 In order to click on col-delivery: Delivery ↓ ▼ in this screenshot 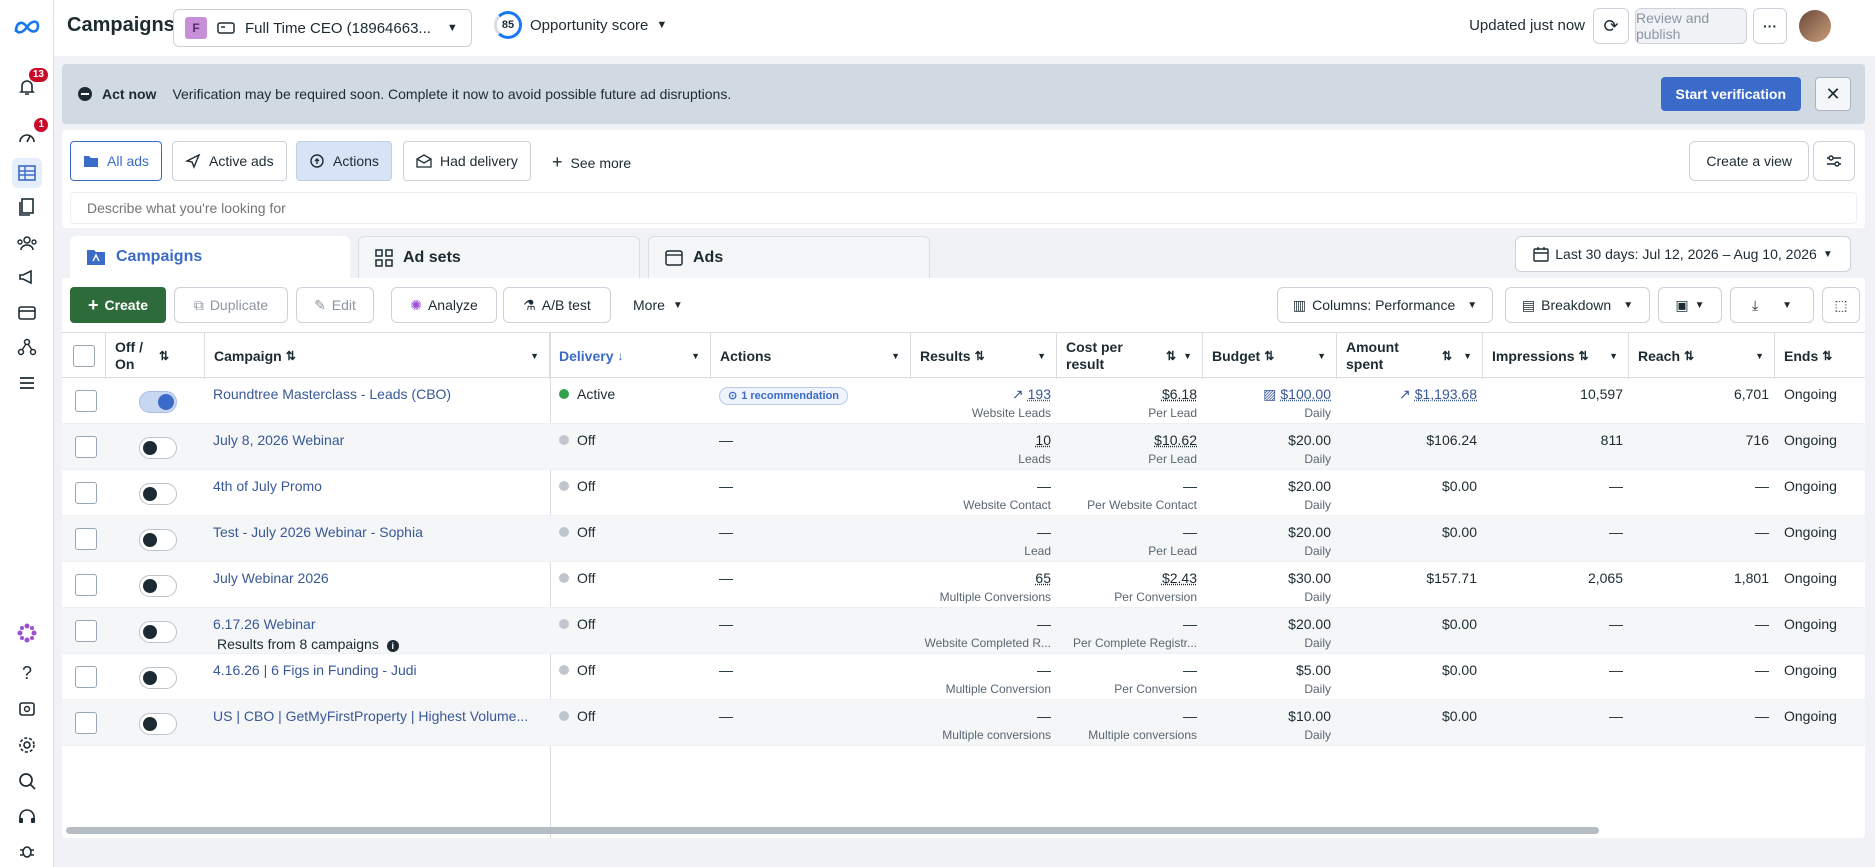, I will do `click(630, 356)`.